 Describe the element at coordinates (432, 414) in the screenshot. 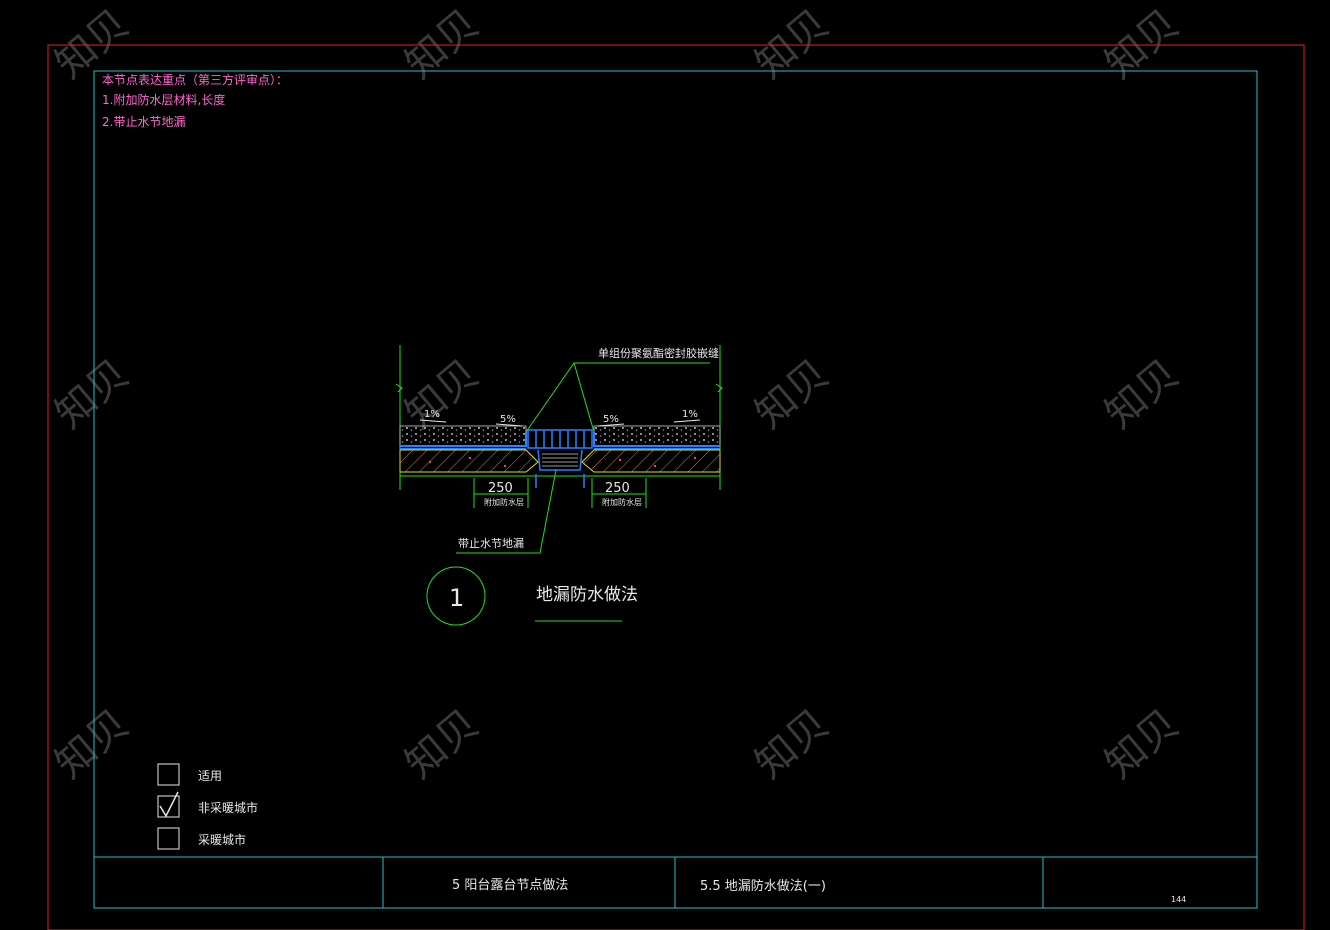

I see `slope-label-1: 1%` at that location.